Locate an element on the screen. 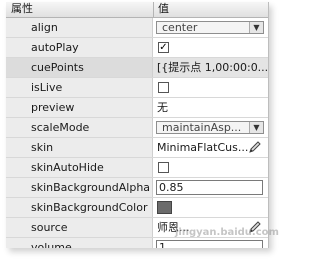 This screenshot has width=320, height=276. property-row-scalemode: scaleMode maintainAsp... ▼ is located at coordinates (137, 128).